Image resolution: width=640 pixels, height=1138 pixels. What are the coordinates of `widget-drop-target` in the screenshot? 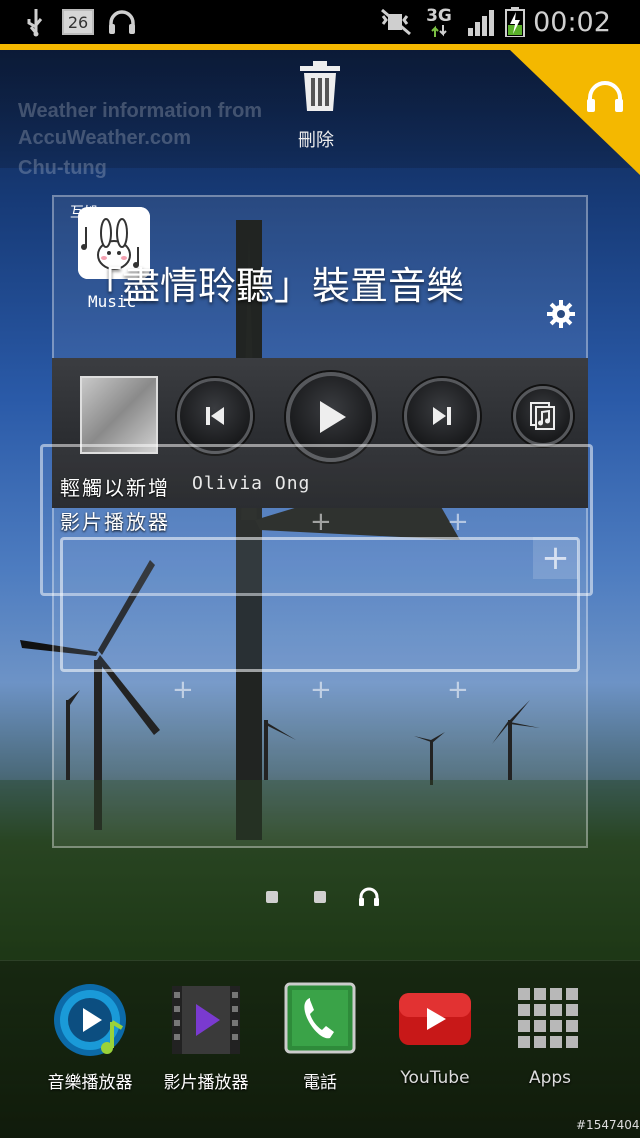 It's located at (320, 604).